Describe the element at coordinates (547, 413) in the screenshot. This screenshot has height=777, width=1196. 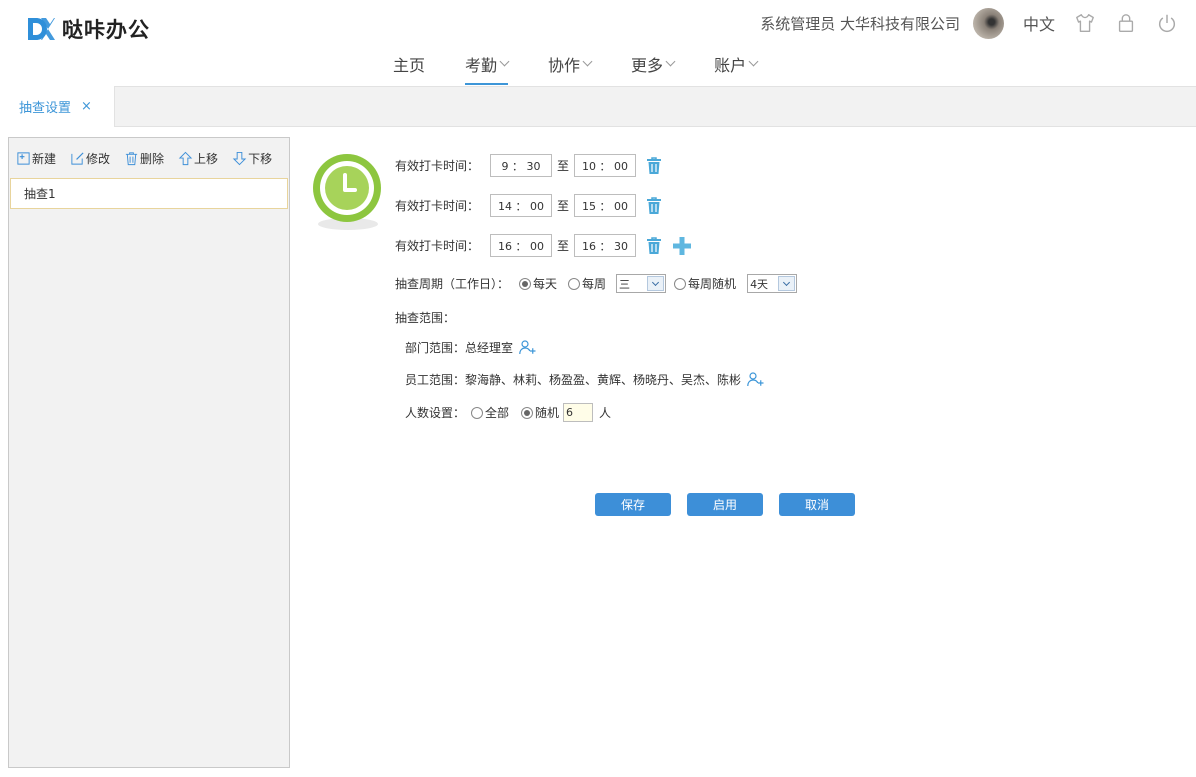
I see `radio-count-random-label: 随机` at that location.